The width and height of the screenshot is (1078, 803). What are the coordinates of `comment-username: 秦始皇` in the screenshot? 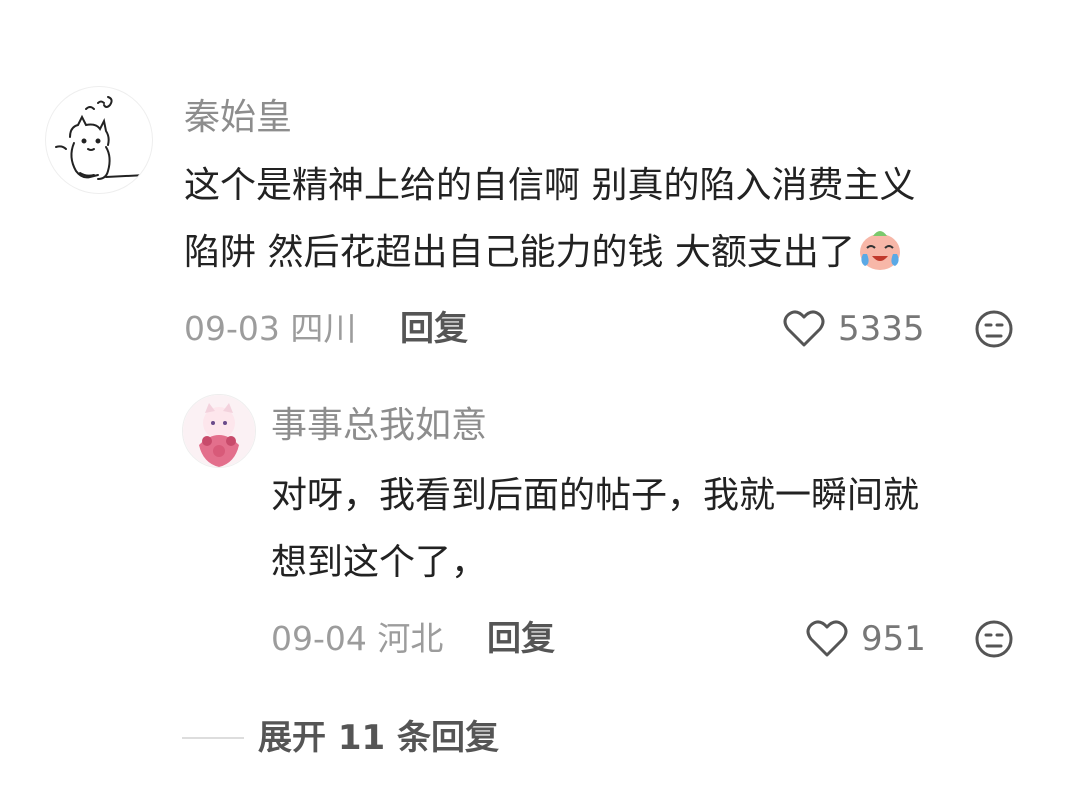 It's located at (238, 118).